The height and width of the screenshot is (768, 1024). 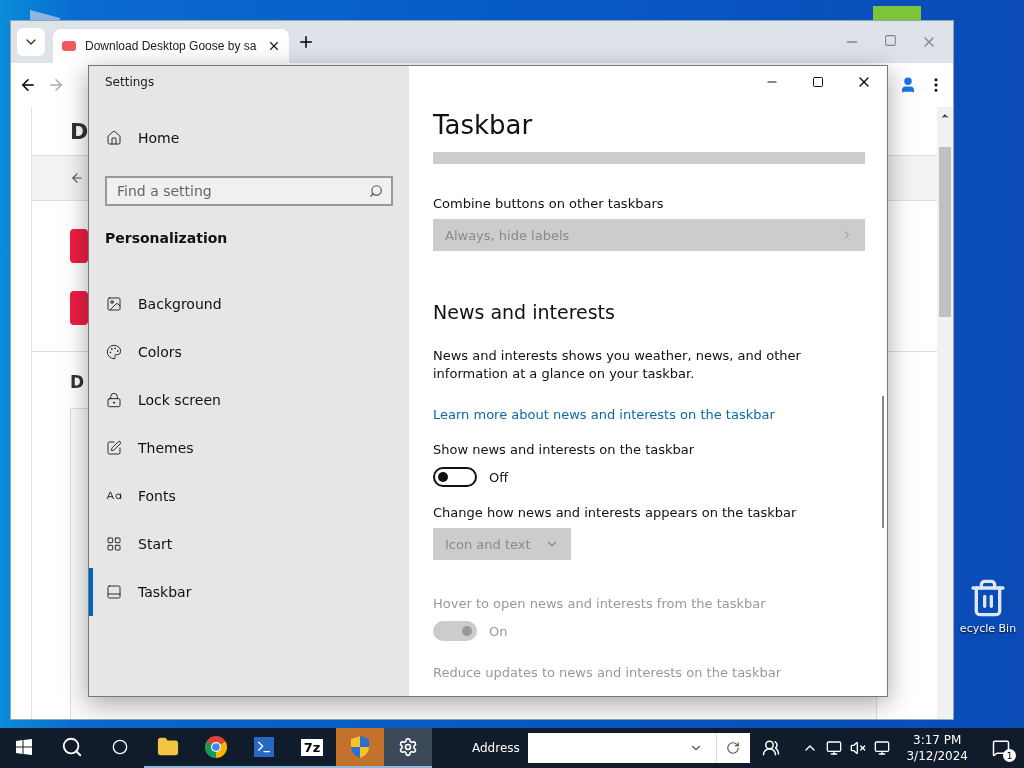 I want to click on people-icon, so click(x=771, y=748).